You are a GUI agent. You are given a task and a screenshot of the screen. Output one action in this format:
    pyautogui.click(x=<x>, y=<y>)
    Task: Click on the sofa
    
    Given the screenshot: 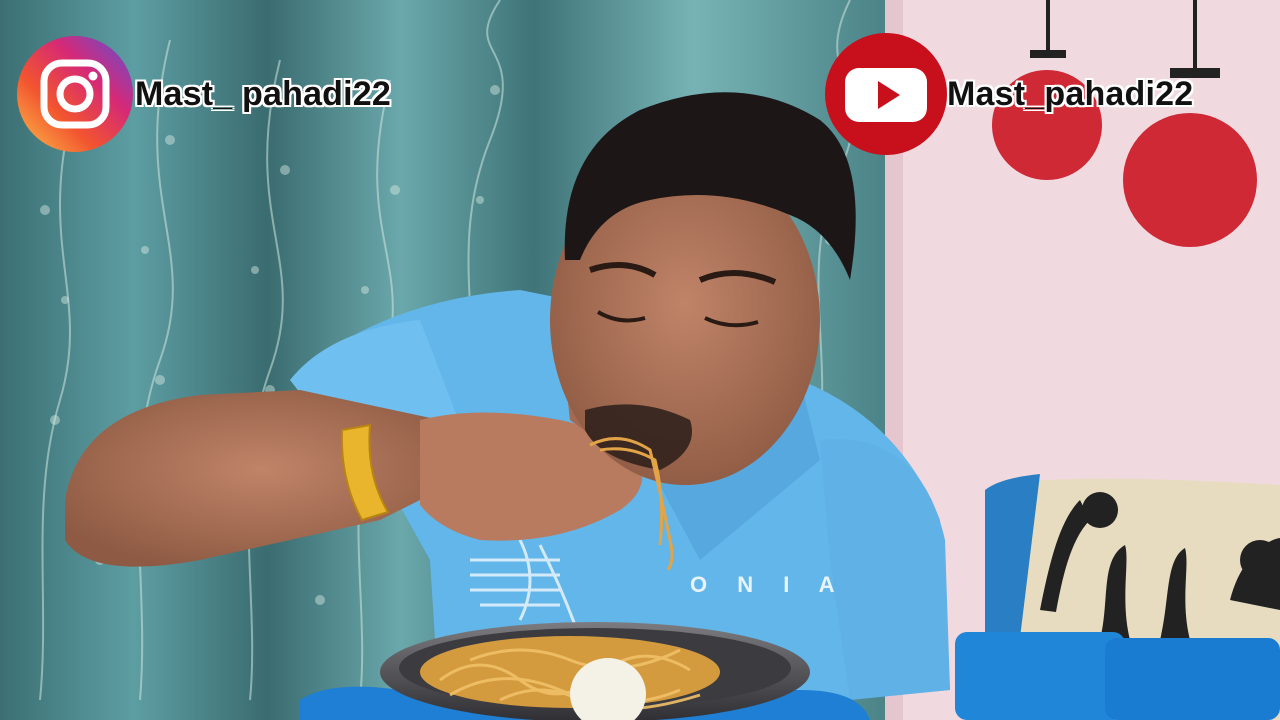 What is the action you would take?
    pyautogui.click(x=1117, y=597)
    